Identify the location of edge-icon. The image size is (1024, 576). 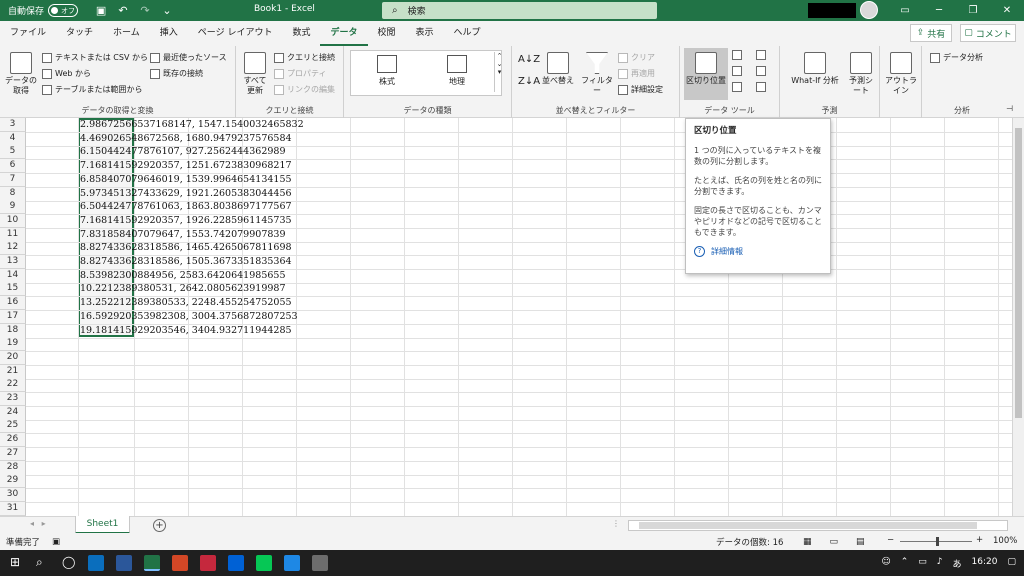
(96, 563).